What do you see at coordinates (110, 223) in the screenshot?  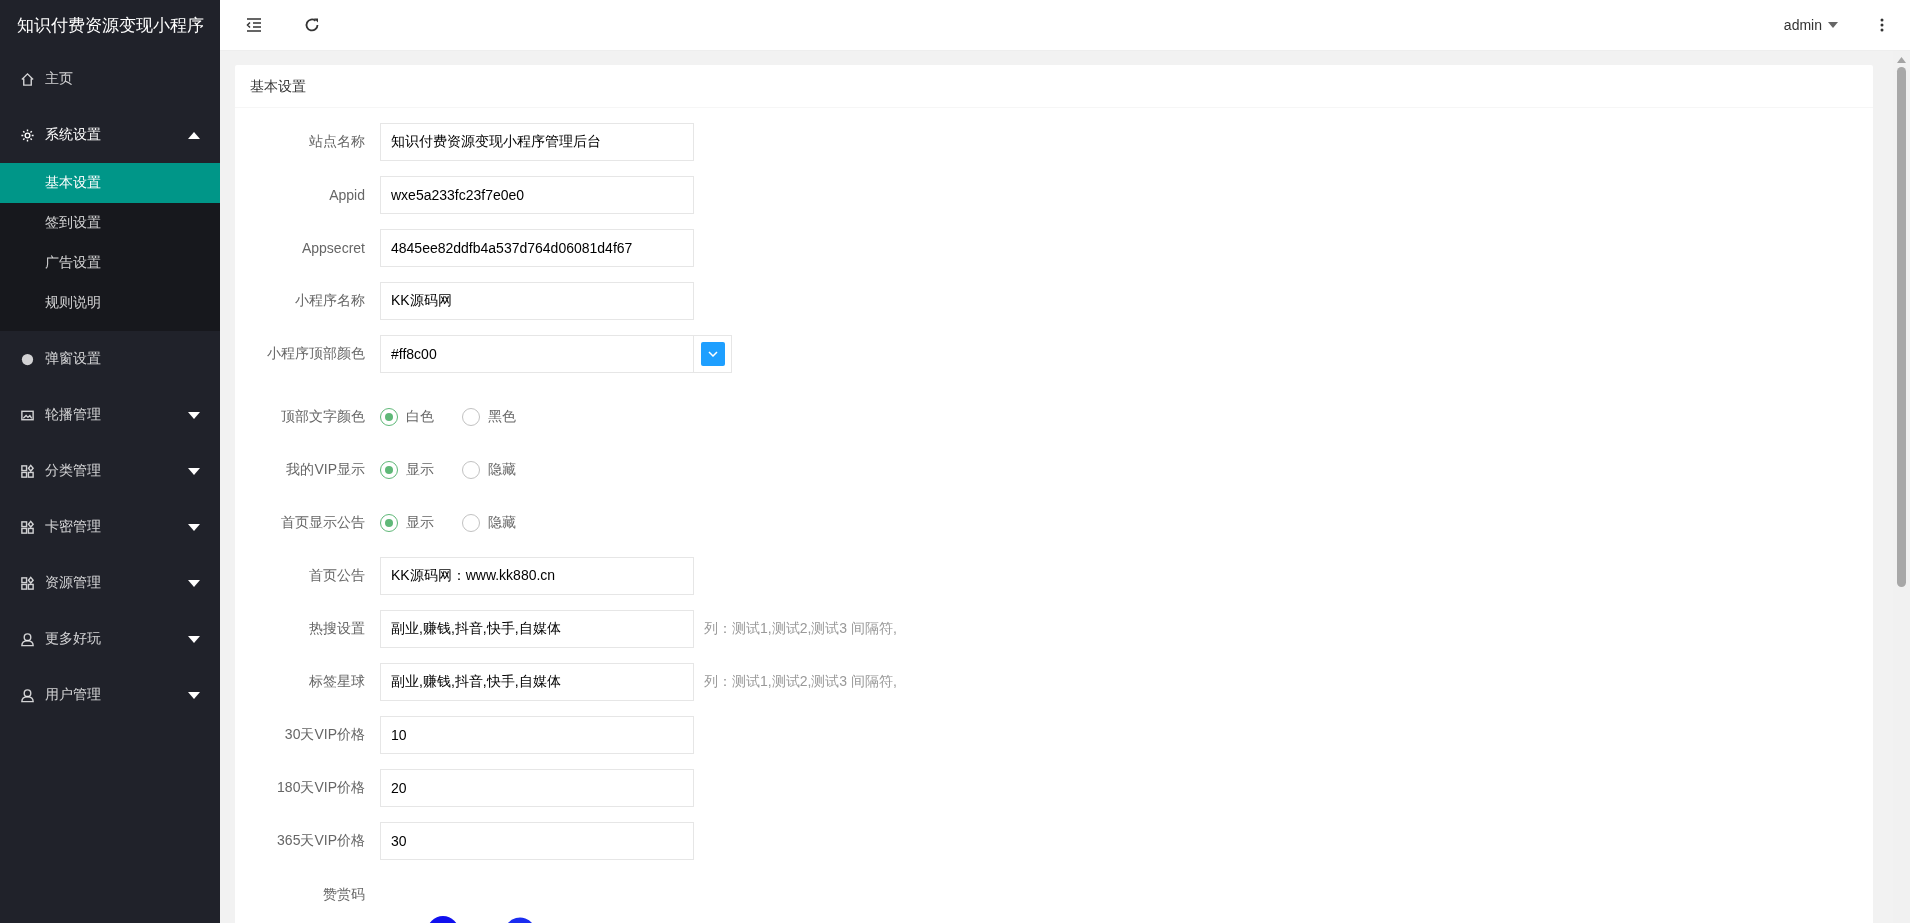 I see `submenu-item: 签到设置` at bounding box center [110, 223].